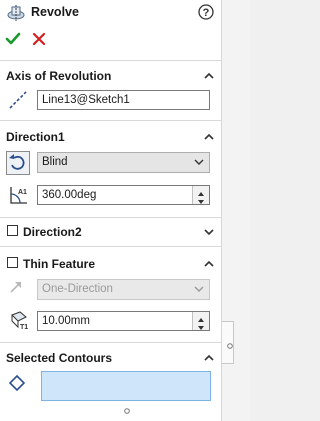 This screenshot has height=421, width=320. I want to click on angle-icon: A1, so click(19, 195).